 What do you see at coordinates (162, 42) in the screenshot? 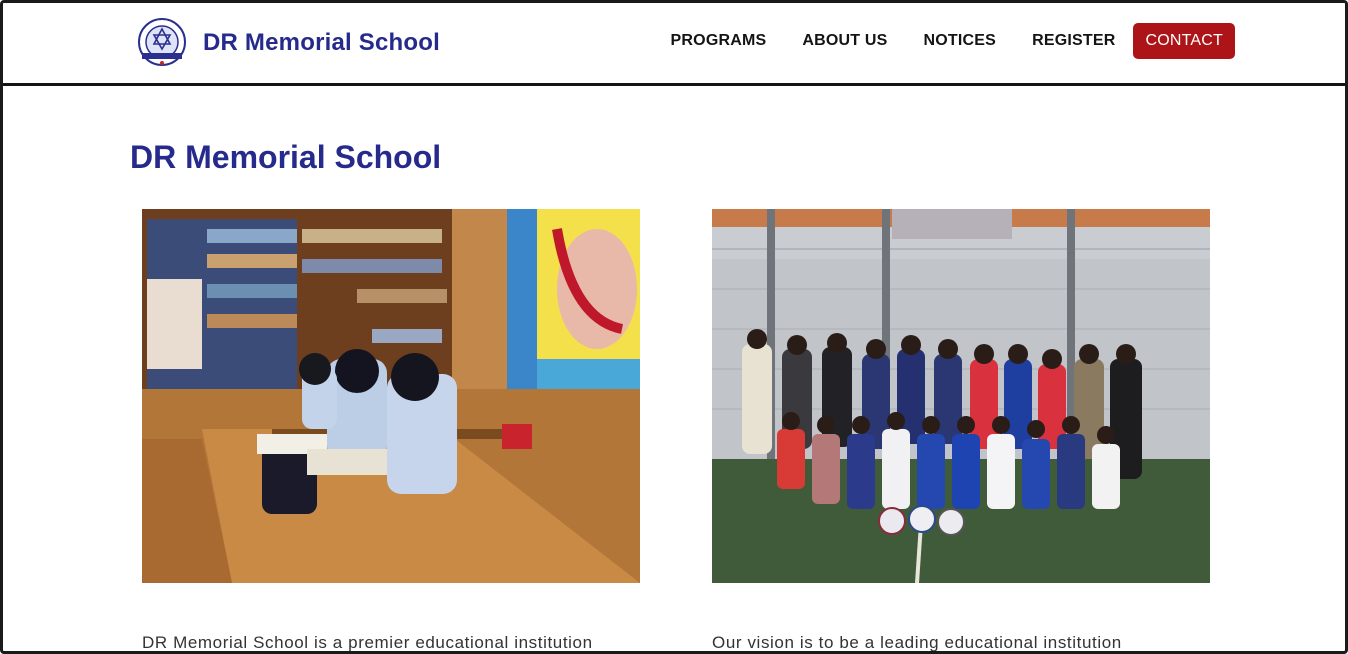
I see `school-logo` at bounding box center [162, 42].